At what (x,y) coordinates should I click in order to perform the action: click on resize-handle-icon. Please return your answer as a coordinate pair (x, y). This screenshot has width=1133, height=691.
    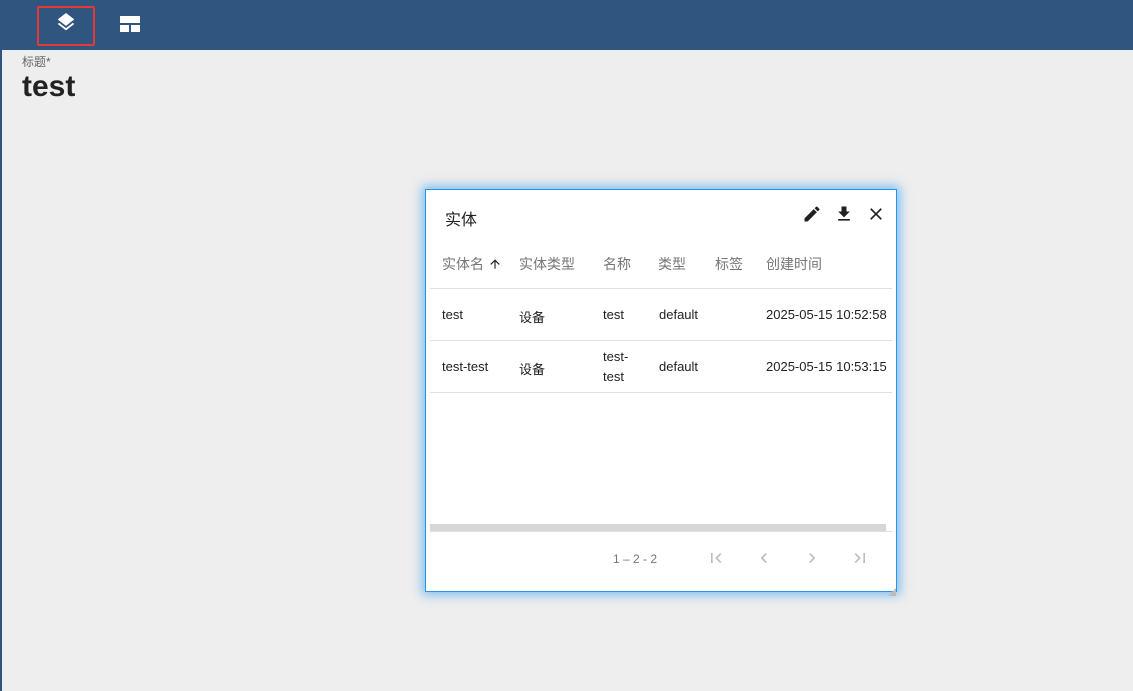
    Looking at the image, I should click on (892, 589).